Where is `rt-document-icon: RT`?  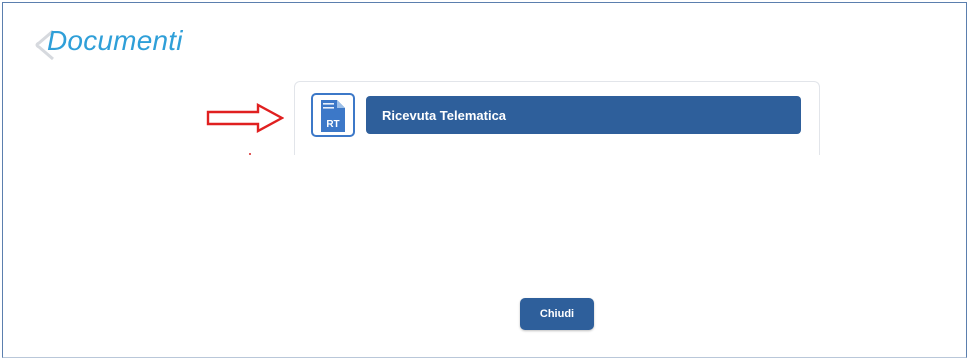 rt-document-icon: RT is located at coordinates (333, 116).